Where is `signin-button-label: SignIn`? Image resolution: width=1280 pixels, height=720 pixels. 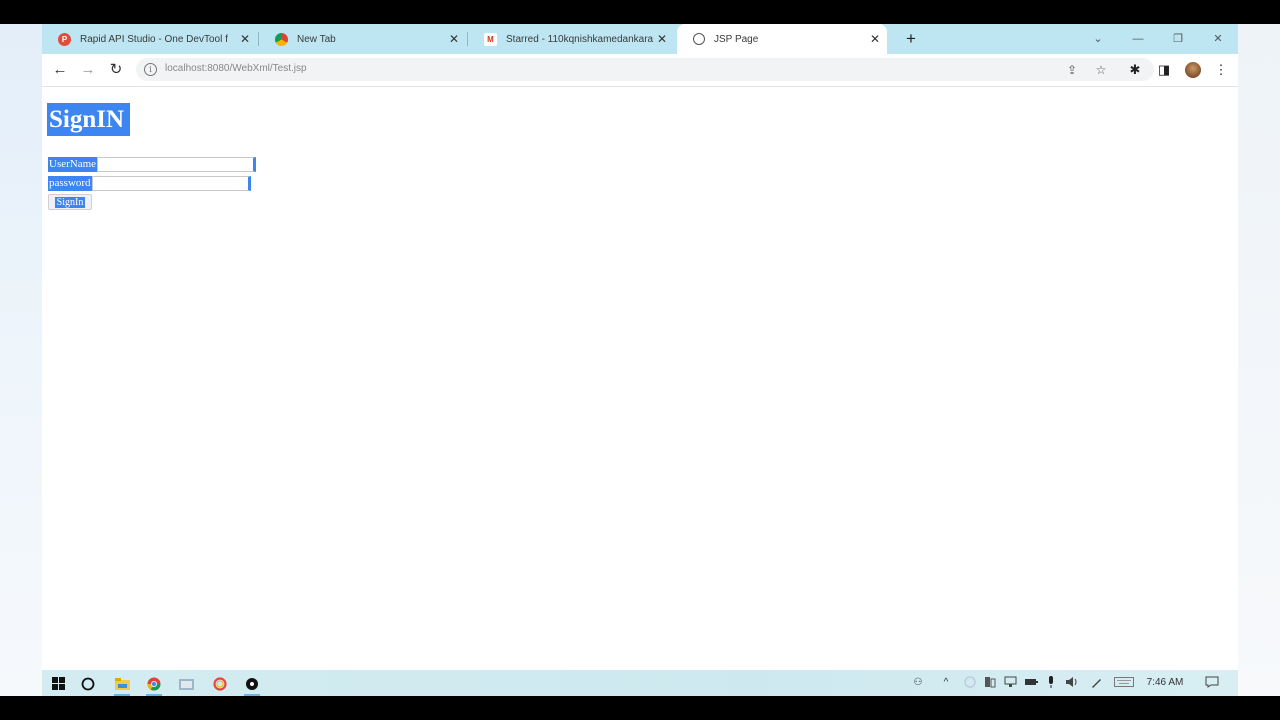 signin-button-label: SignIn is located at coordinates (70, 202).